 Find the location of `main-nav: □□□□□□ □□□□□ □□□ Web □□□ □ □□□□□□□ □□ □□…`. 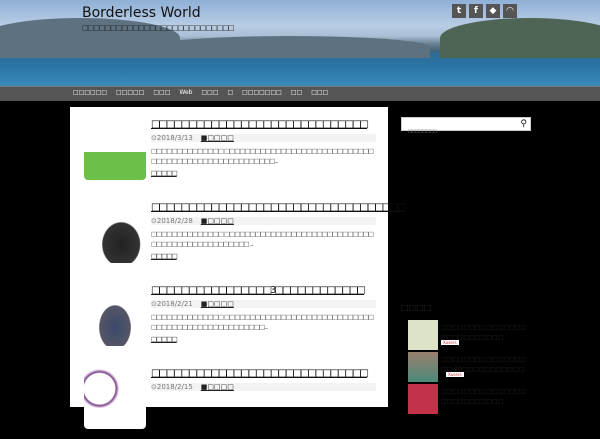

main-nav: □□□□□□ □□□□□ □□□ Web □□□ □ □□□□□□□ □□ □□… is located at coordinates (300, 93).